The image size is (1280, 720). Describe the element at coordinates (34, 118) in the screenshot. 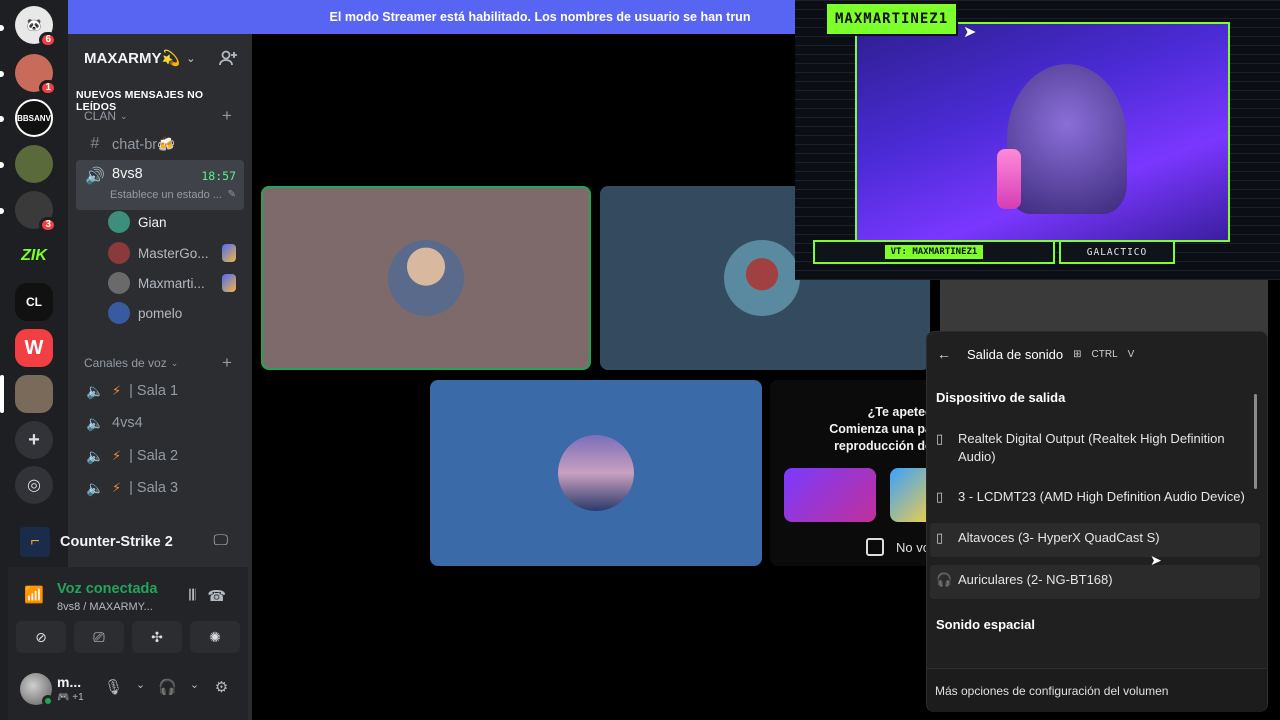

I see `server-icon-bbsanv: BBSANV` at that location.